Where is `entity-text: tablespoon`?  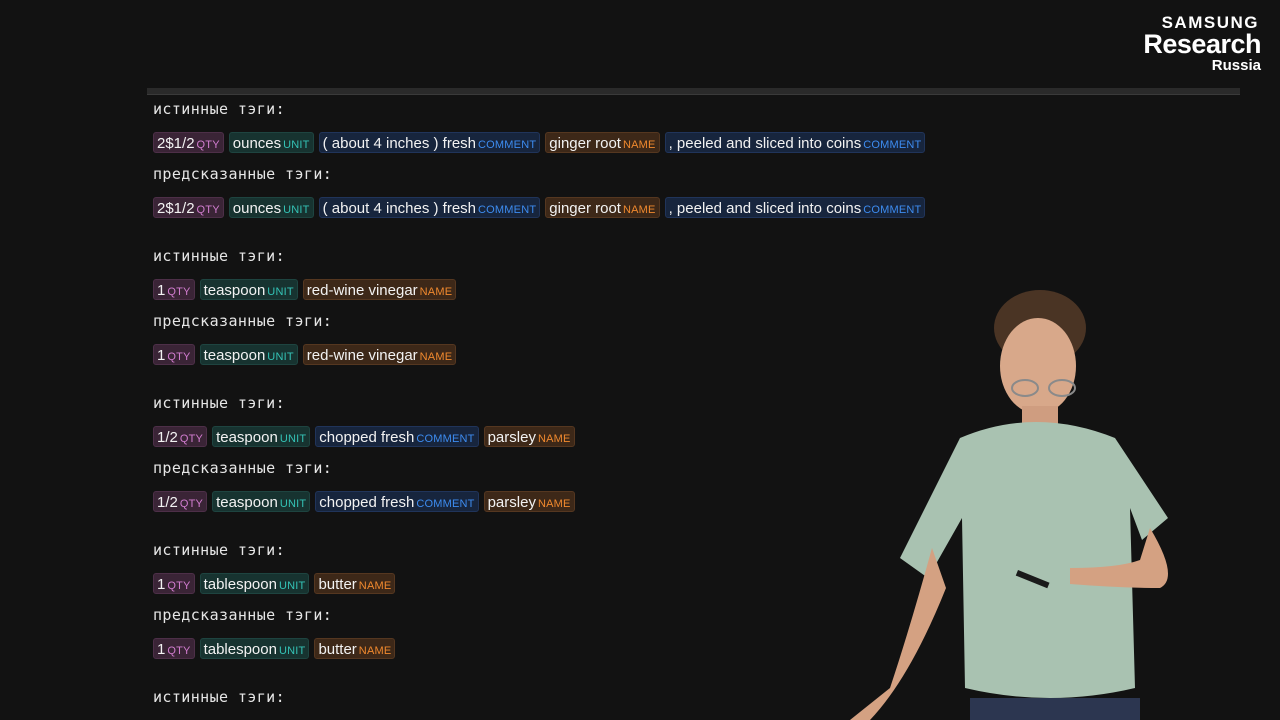 entity-text: tablespoon is located at coordinates (240, 584).